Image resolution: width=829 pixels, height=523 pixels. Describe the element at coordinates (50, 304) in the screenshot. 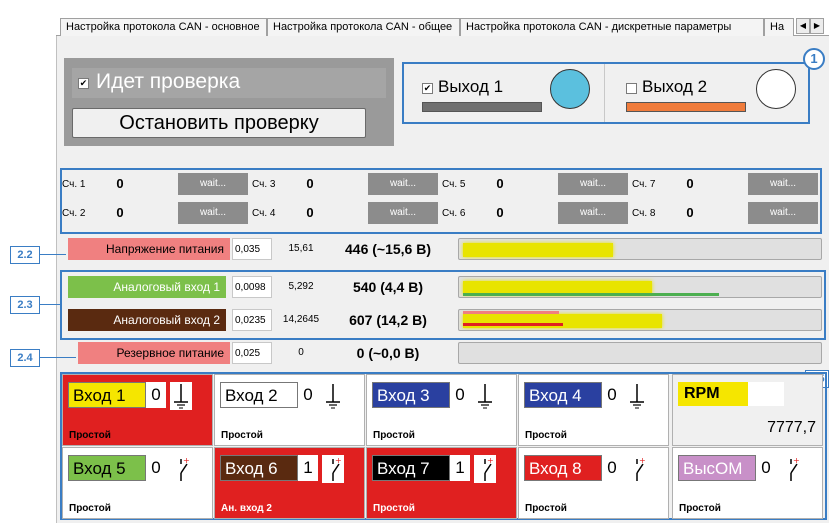

I see `callout-2-3-line` at that location.